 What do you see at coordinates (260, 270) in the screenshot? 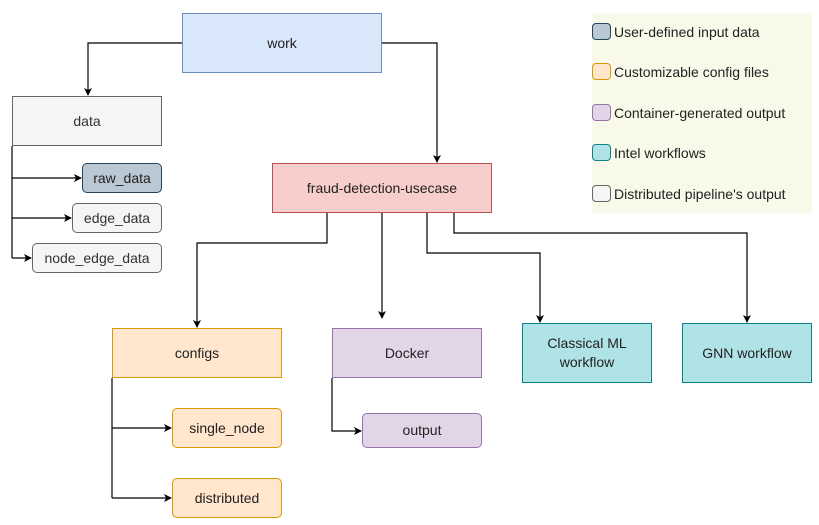
I see `edge-fraud-configs` at bounding box center [260, 270].